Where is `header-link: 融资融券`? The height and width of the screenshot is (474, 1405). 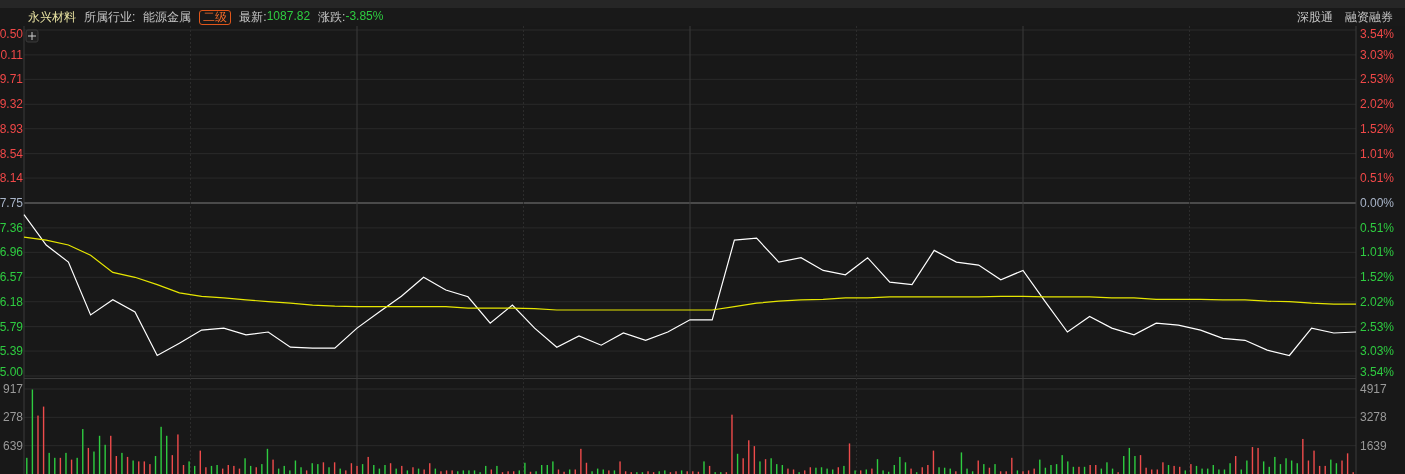 header-link: 融资融券 is located at coordinates (1369, 17).